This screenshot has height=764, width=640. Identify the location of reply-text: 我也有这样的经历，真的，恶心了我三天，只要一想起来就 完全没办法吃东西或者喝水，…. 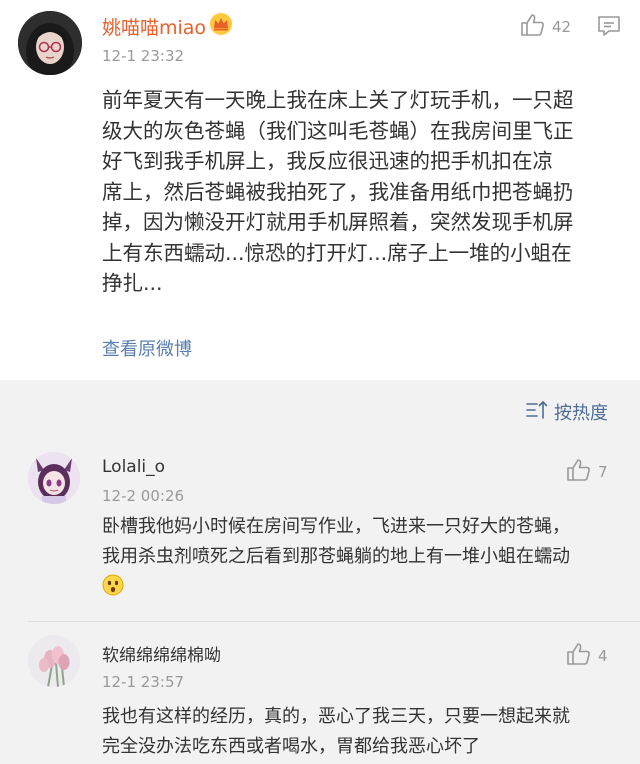
(336, 731).